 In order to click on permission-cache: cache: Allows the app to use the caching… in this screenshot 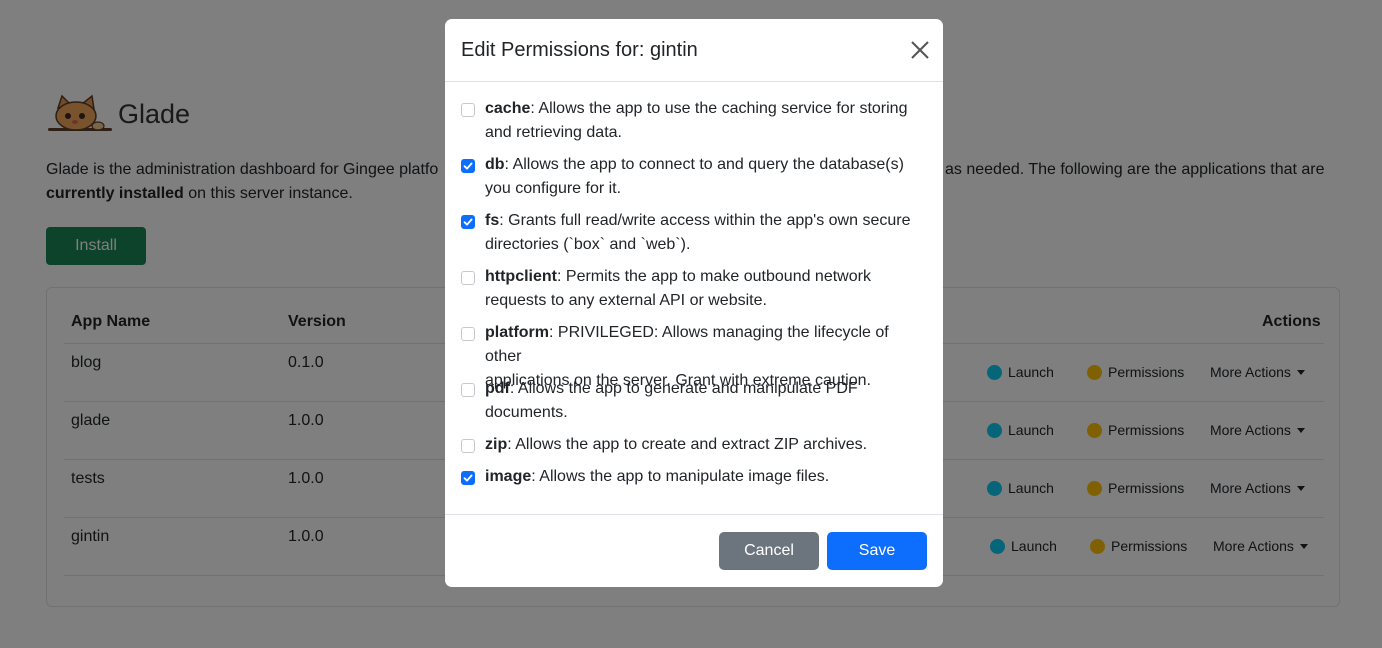, I will do `click(693, 121)`.